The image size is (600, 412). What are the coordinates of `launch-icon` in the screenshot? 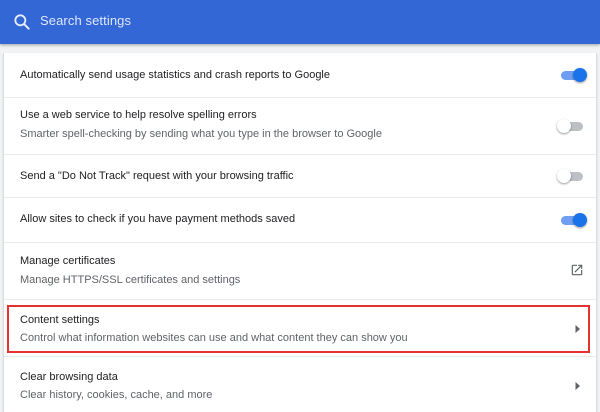 It's located at (577, 270).